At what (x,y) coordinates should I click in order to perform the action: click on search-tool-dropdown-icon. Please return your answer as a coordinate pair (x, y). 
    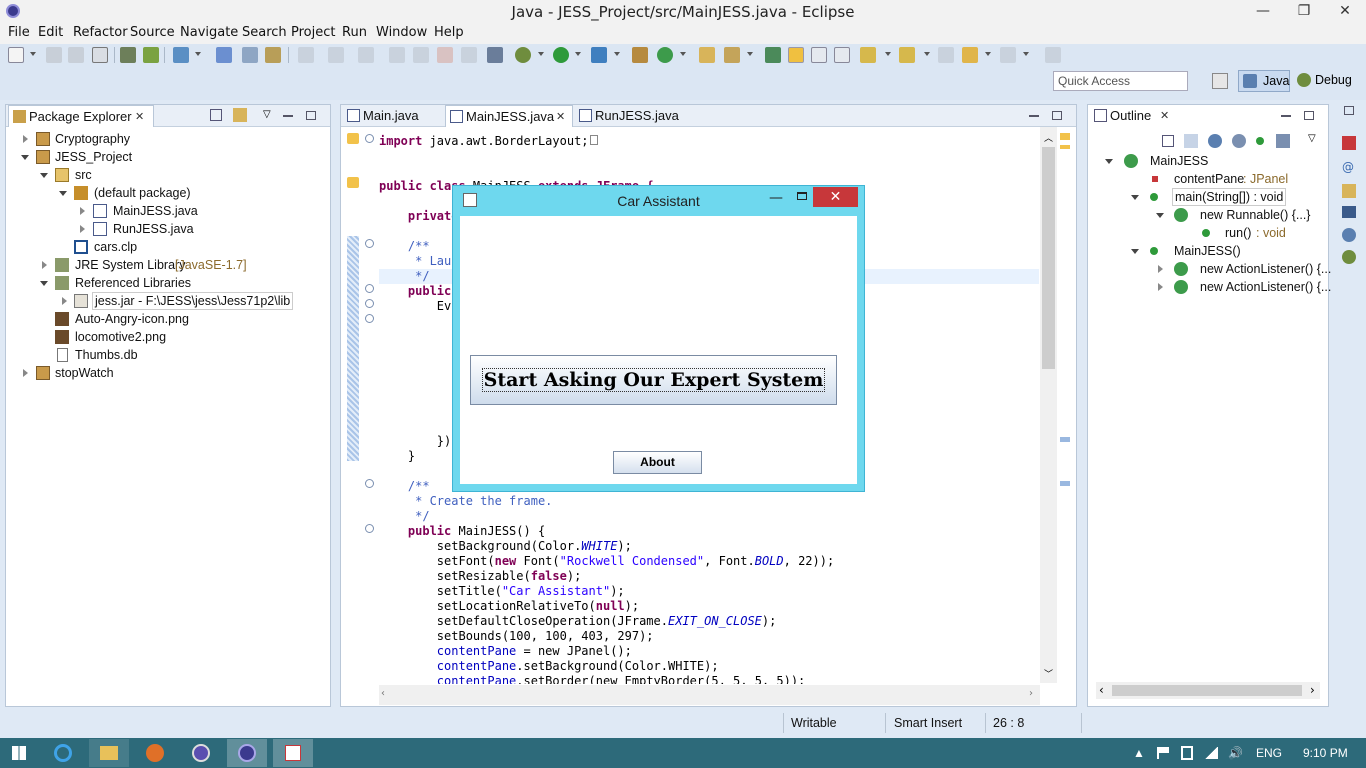
    Looking at the image, I should click on (750, 54).